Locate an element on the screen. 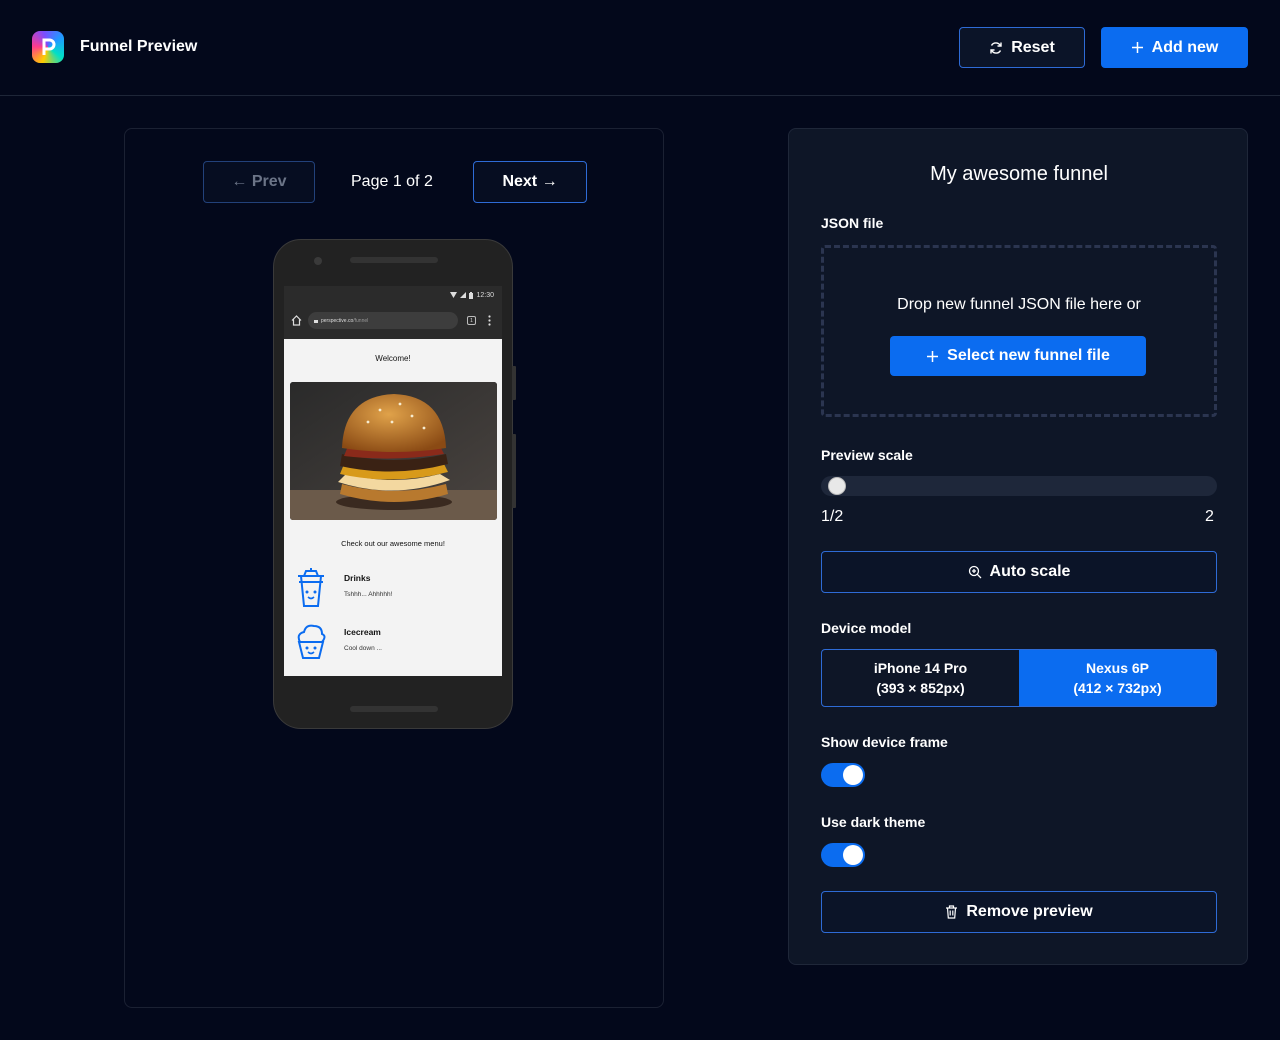 The width and height of the screenshot is (1280, 1040). select-funnel-file-button: Select new funnel file is located at coordinates (1018, 356).